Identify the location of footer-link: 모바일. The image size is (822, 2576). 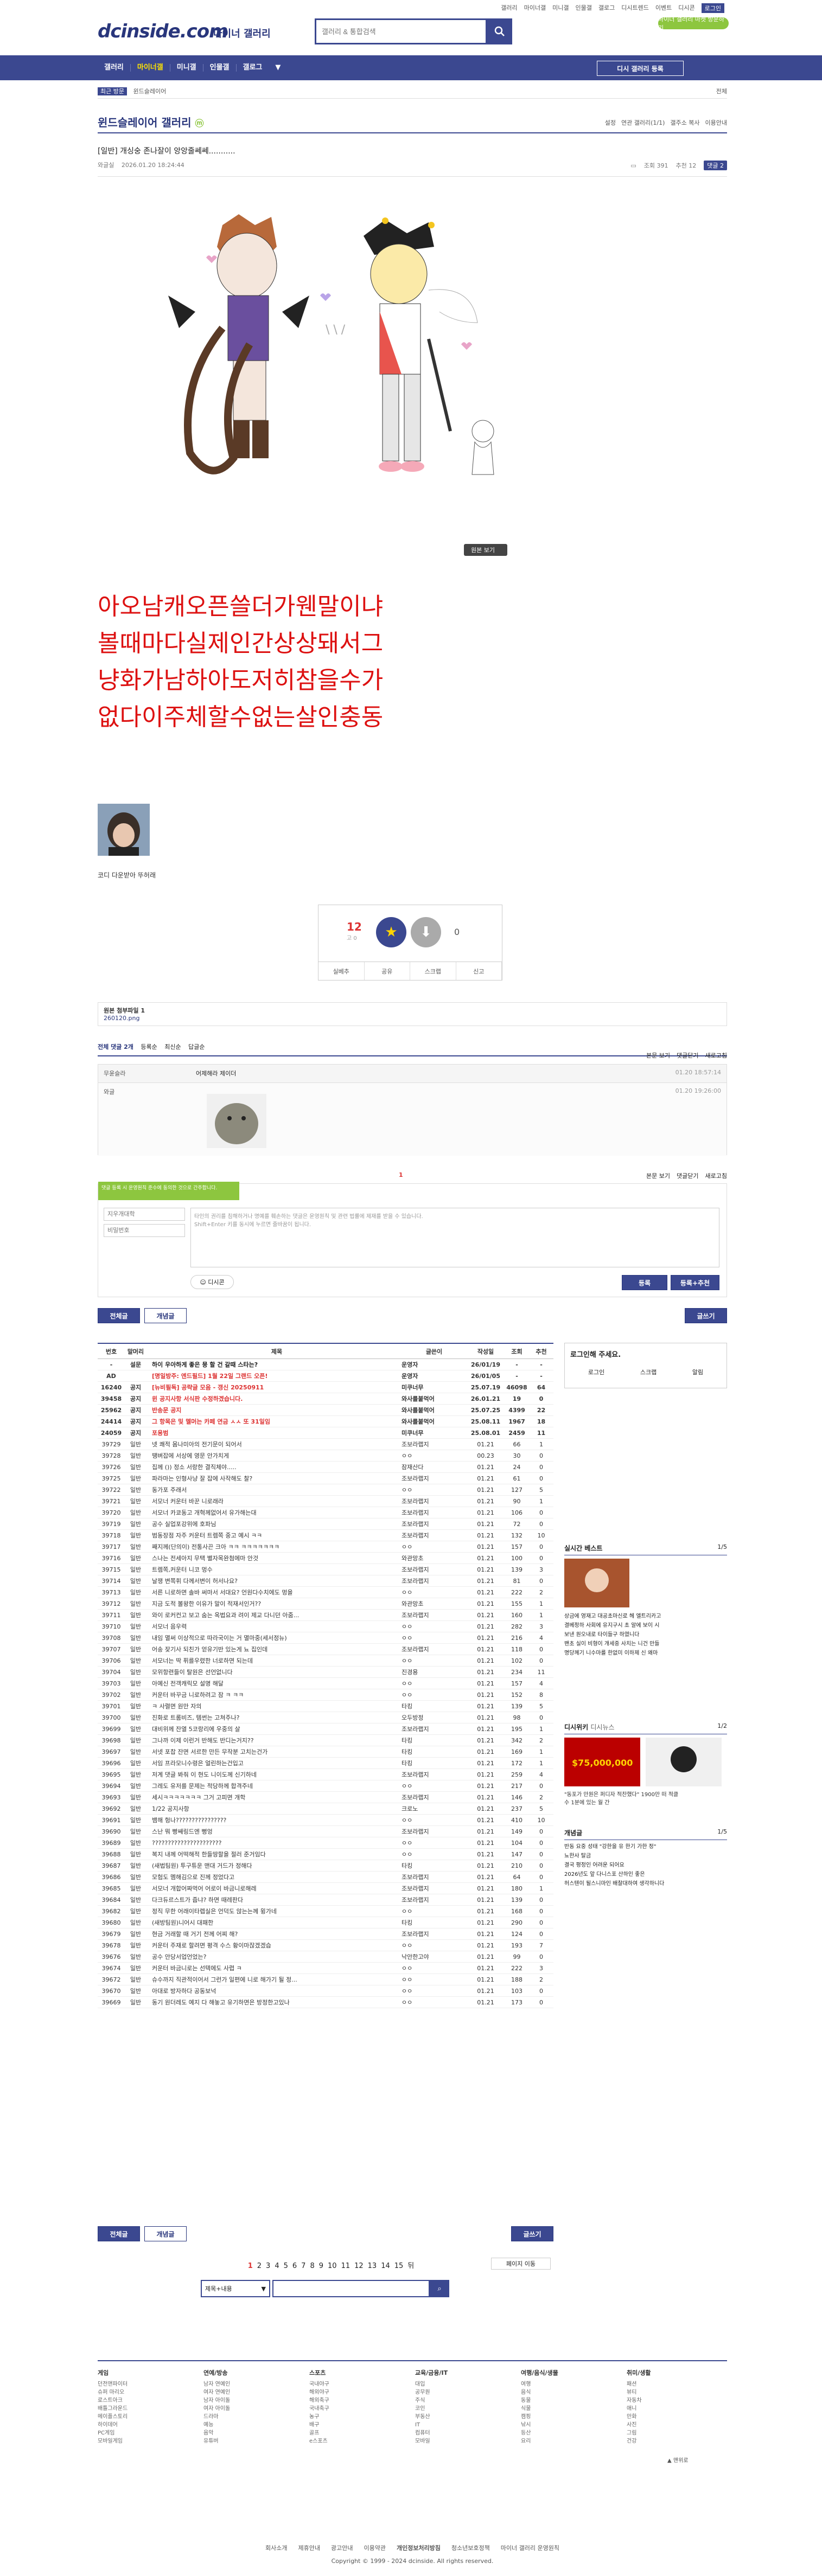
(458, 2441).